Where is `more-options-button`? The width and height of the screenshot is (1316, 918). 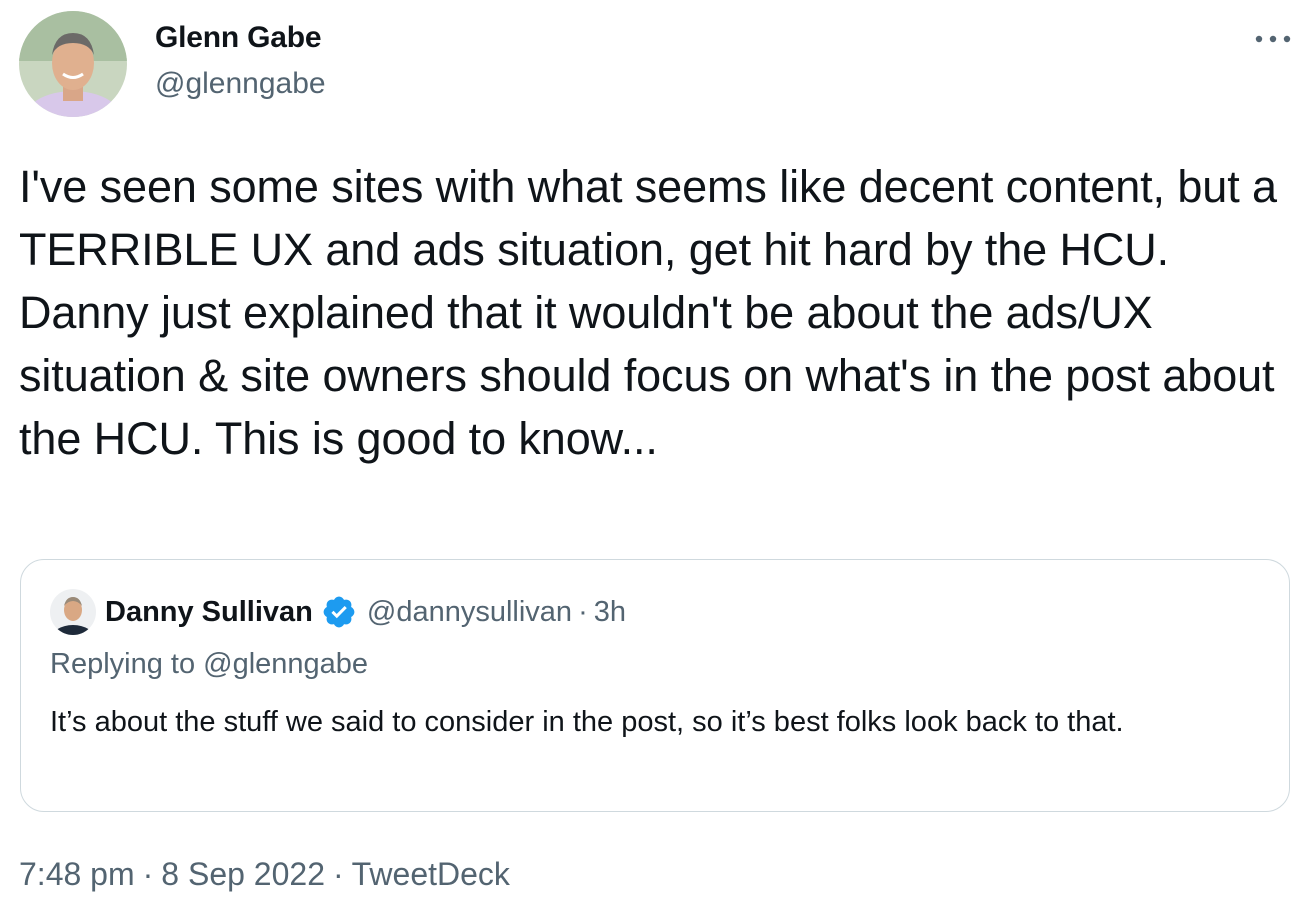 more-options-button is located at coordinates (1273, 39).